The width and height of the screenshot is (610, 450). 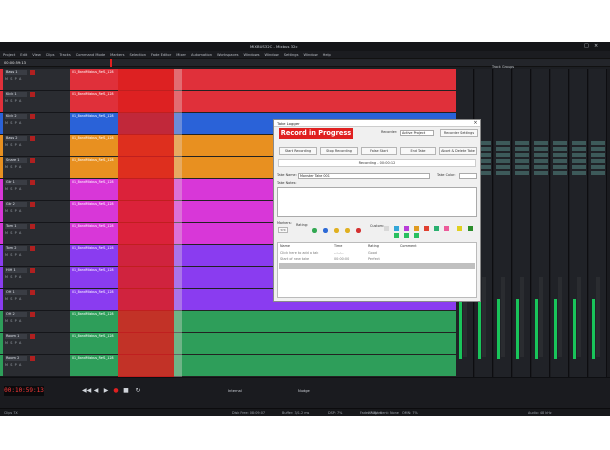 I want to click on nudge-label: Nudge, so click(x=304, y=391).